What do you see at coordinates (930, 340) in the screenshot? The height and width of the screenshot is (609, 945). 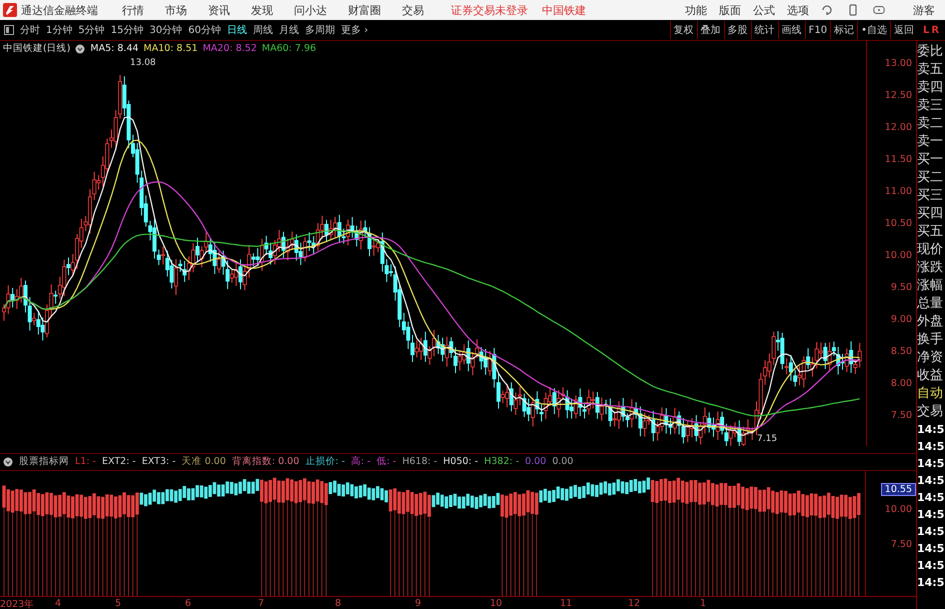 I see `quote-field-label: 换手` at bounding box center [930, 340].